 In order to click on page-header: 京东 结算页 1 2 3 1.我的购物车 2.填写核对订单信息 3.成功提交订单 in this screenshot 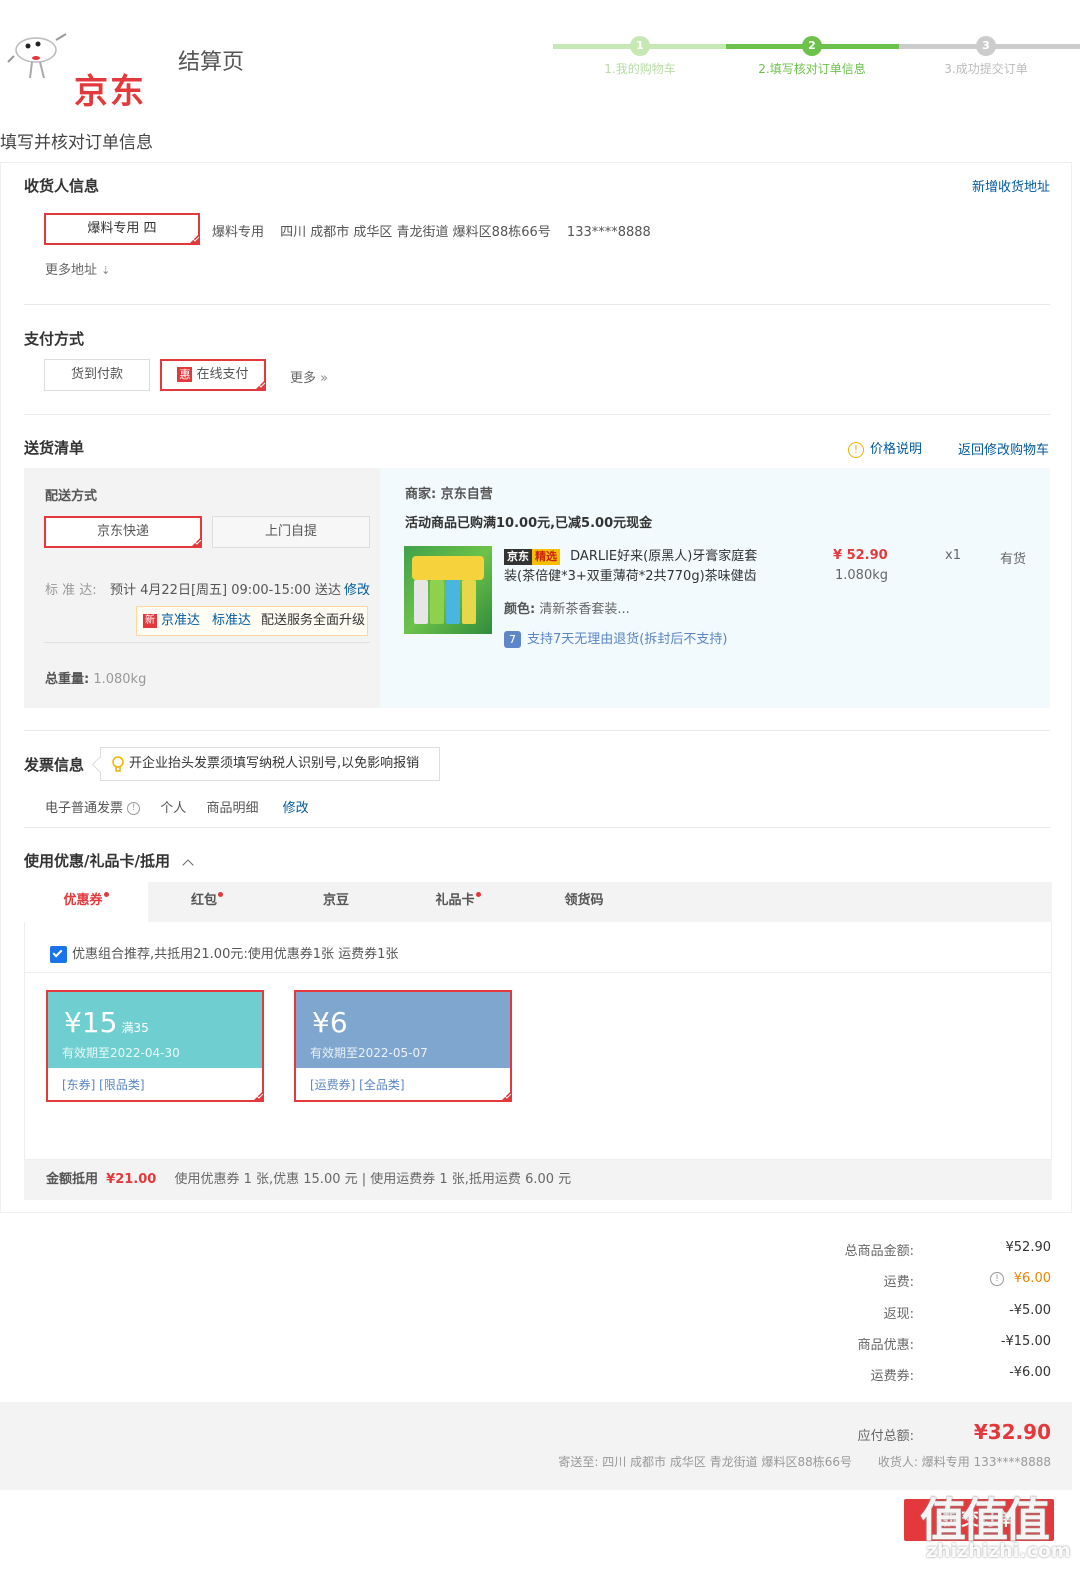, I will do `click(540, 56)`.